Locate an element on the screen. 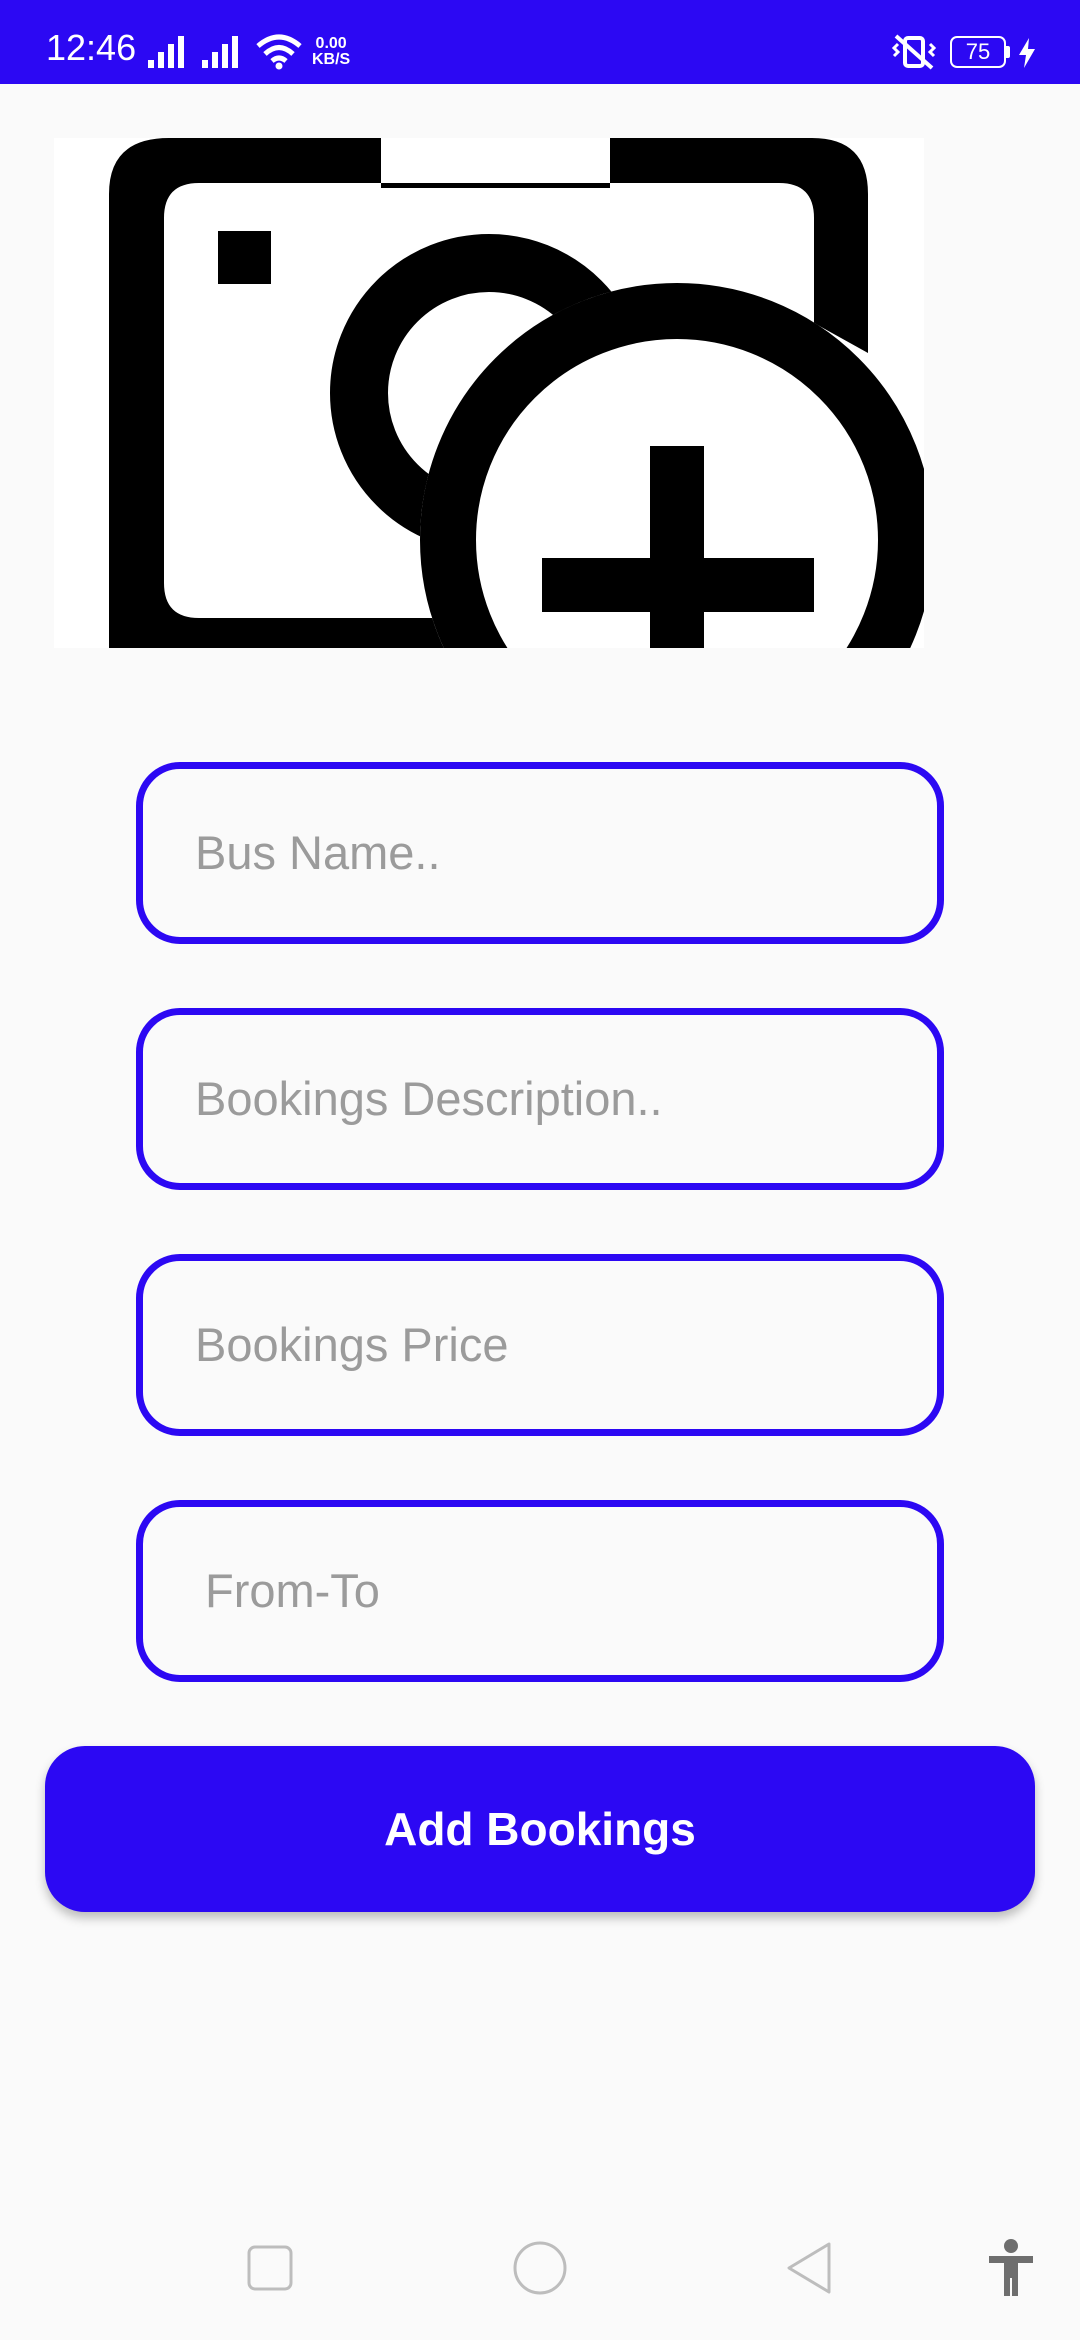  home-icon is located at coordinates (540, 2268).